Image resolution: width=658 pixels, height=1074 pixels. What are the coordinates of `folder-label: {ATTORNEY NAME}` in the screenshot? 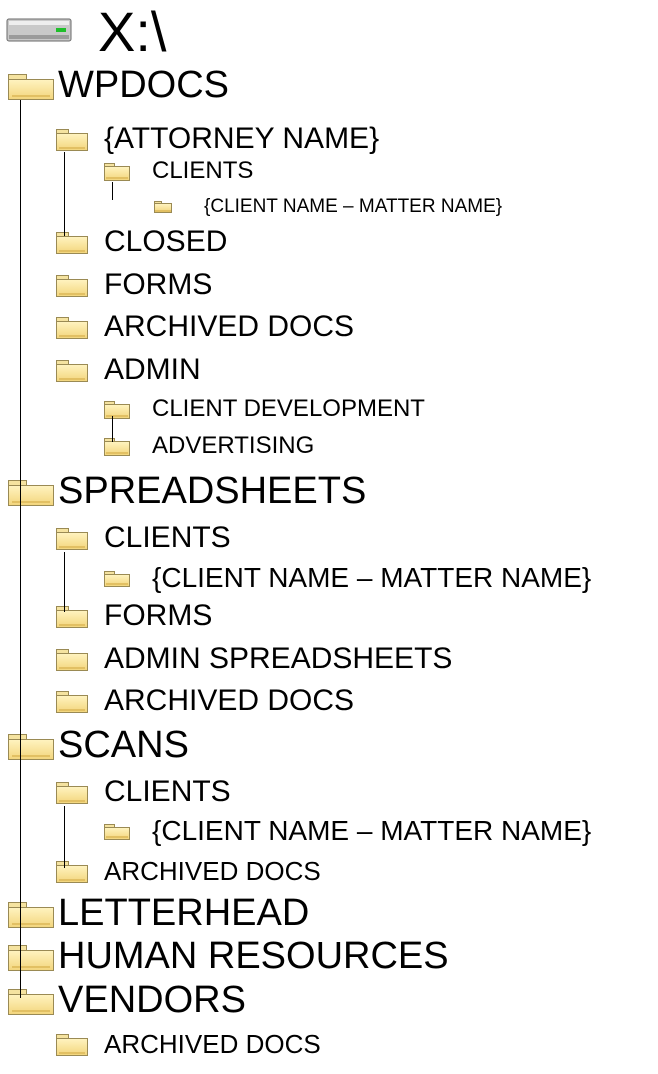 It's located at (242, 138).